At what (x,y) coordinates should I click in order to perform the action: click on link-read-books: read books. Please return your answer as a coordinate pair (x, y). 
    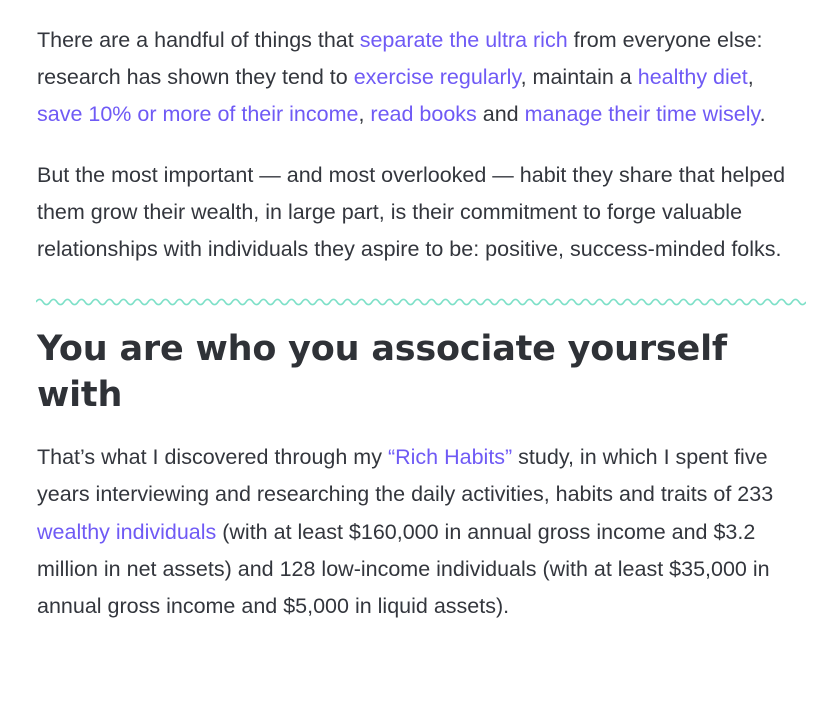
    Looking at the image, I should click on (423, 114).